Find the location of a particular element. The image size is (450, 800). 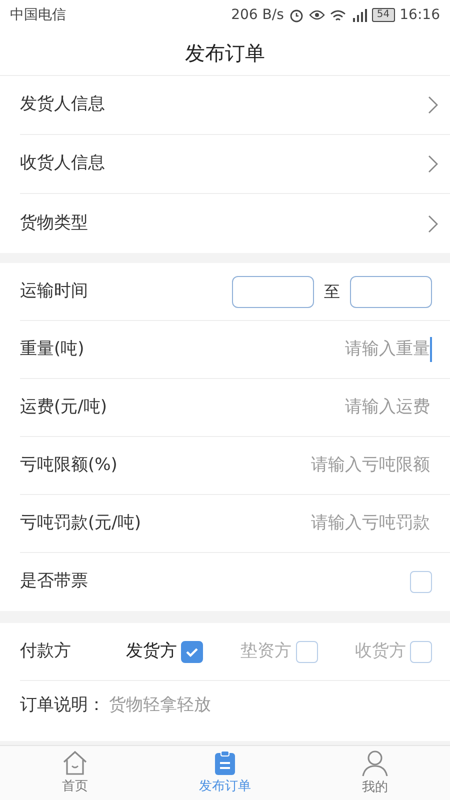

field-label: 订单说明： is located at coordinates (62, 705).